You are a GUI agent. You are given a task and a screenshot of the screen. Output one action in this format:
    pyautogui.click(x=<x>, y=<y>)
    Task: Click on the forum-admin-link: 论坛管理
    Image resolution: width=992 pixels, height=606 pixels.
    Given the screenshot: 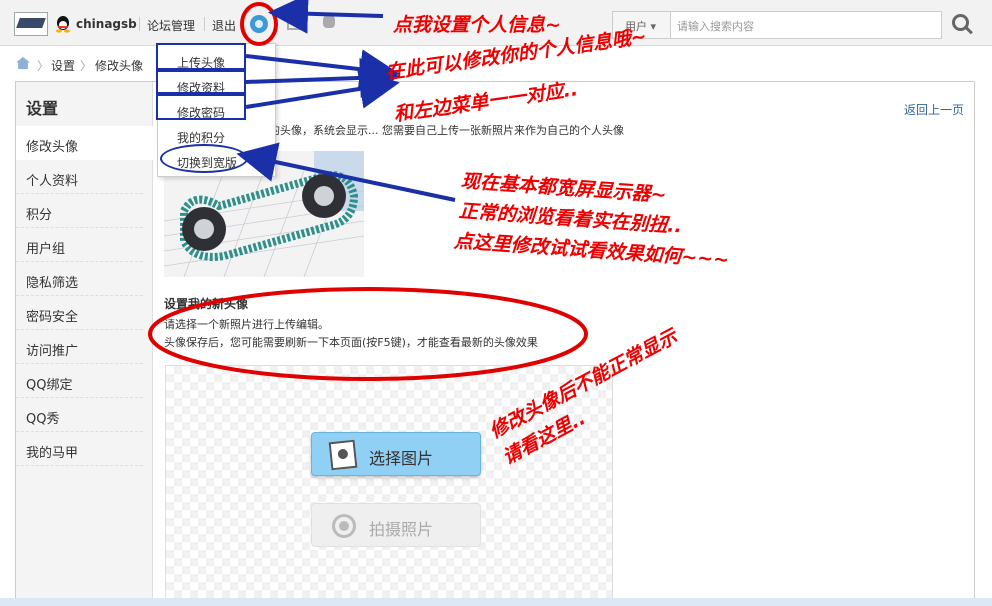 What is the action you would take?
    pyautogui.click(x=171, y=25)
    